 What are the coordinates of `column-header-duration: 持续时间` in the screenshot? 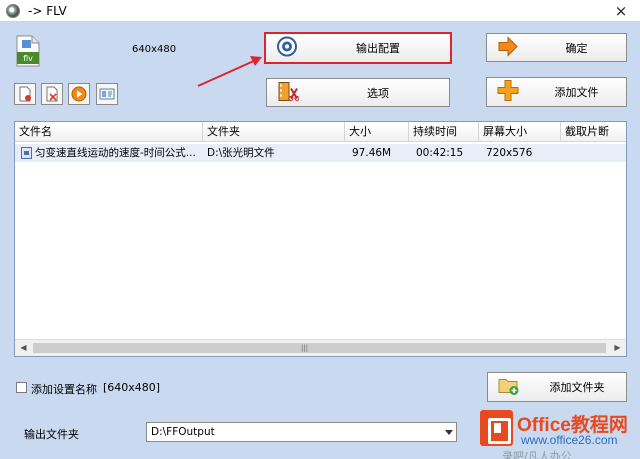 It's located at (444, 132).